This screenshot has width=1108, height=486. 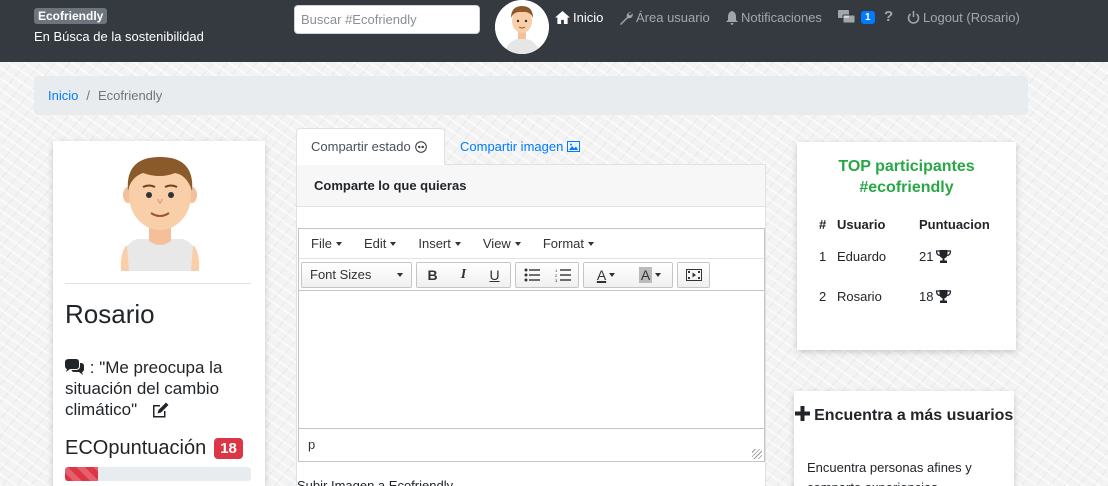 I want to click on menu-insert: Insert, so click(x=439, y=243).